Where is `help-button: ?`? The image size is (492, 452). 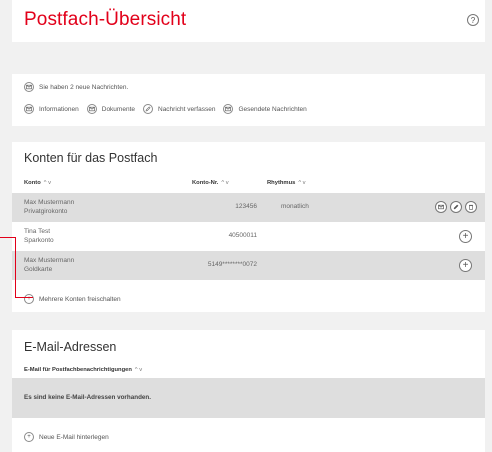
help-button: ? is located at coordinates (473, 20).